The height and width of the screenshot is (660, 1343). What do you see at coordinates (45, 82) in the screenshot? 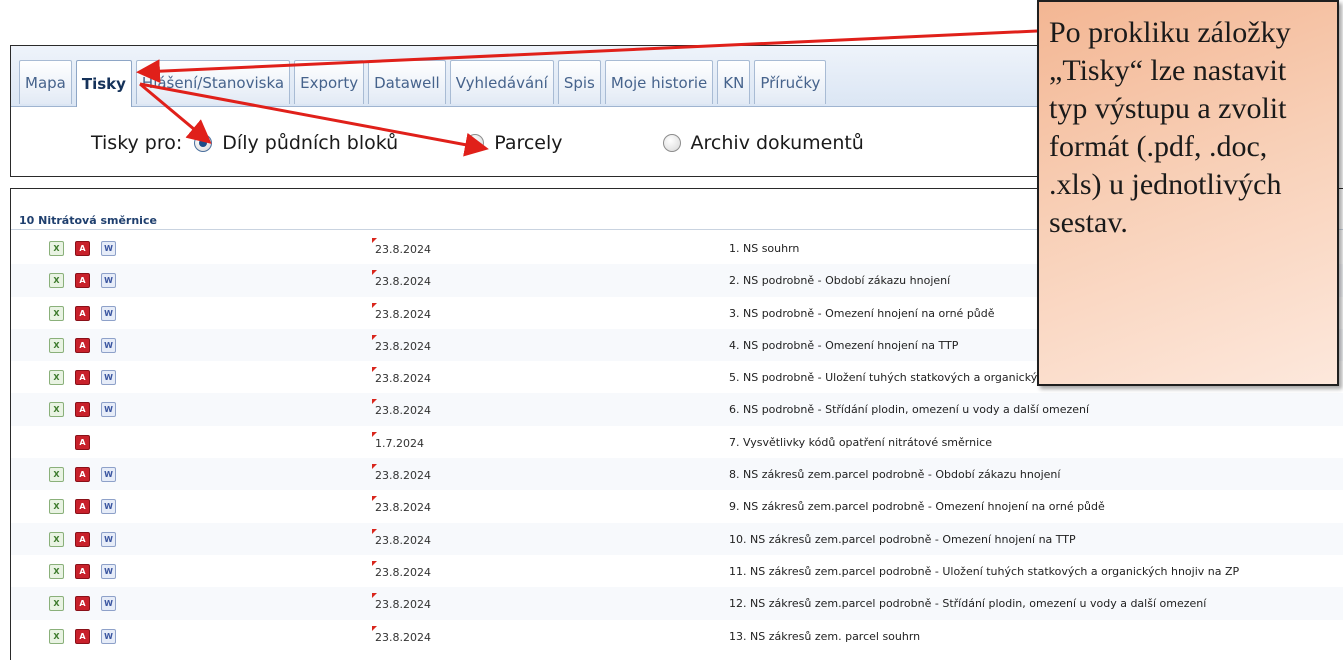
I see `tab-mapa: Mapa` at bounding box center [45, 82].